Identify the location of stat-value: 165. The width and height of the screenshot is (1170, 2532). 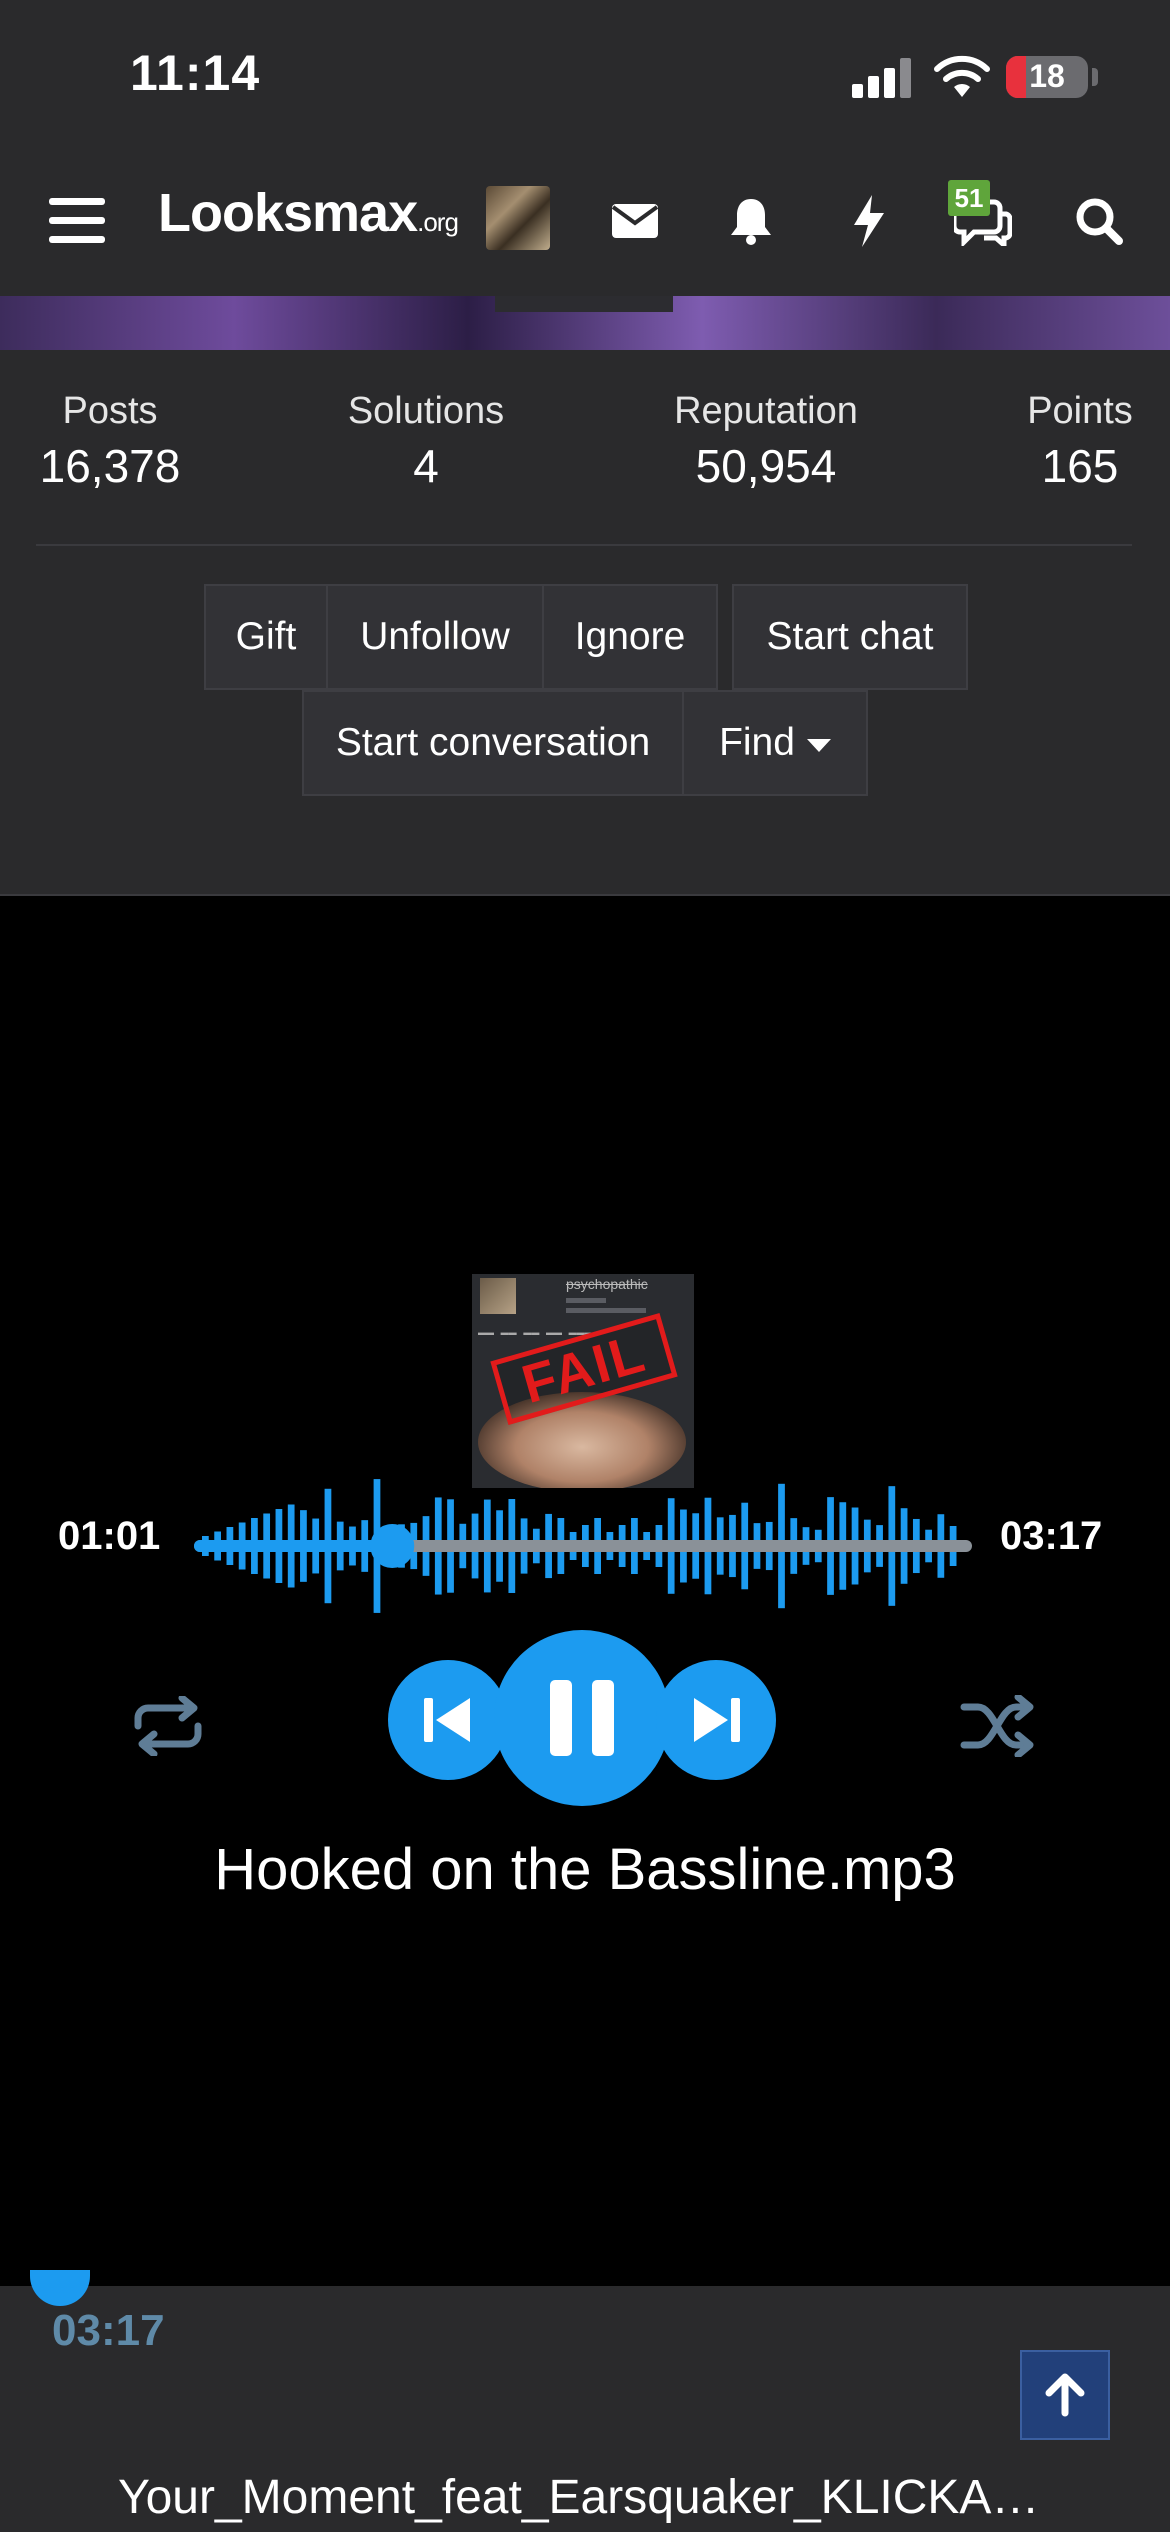
(1080, 466).